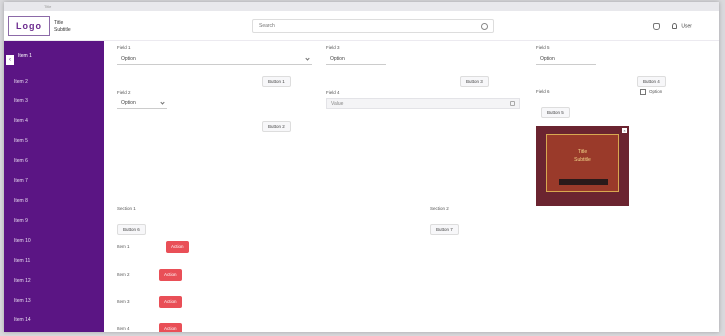  I want to click on title-strip: Title, so click(361, 6).